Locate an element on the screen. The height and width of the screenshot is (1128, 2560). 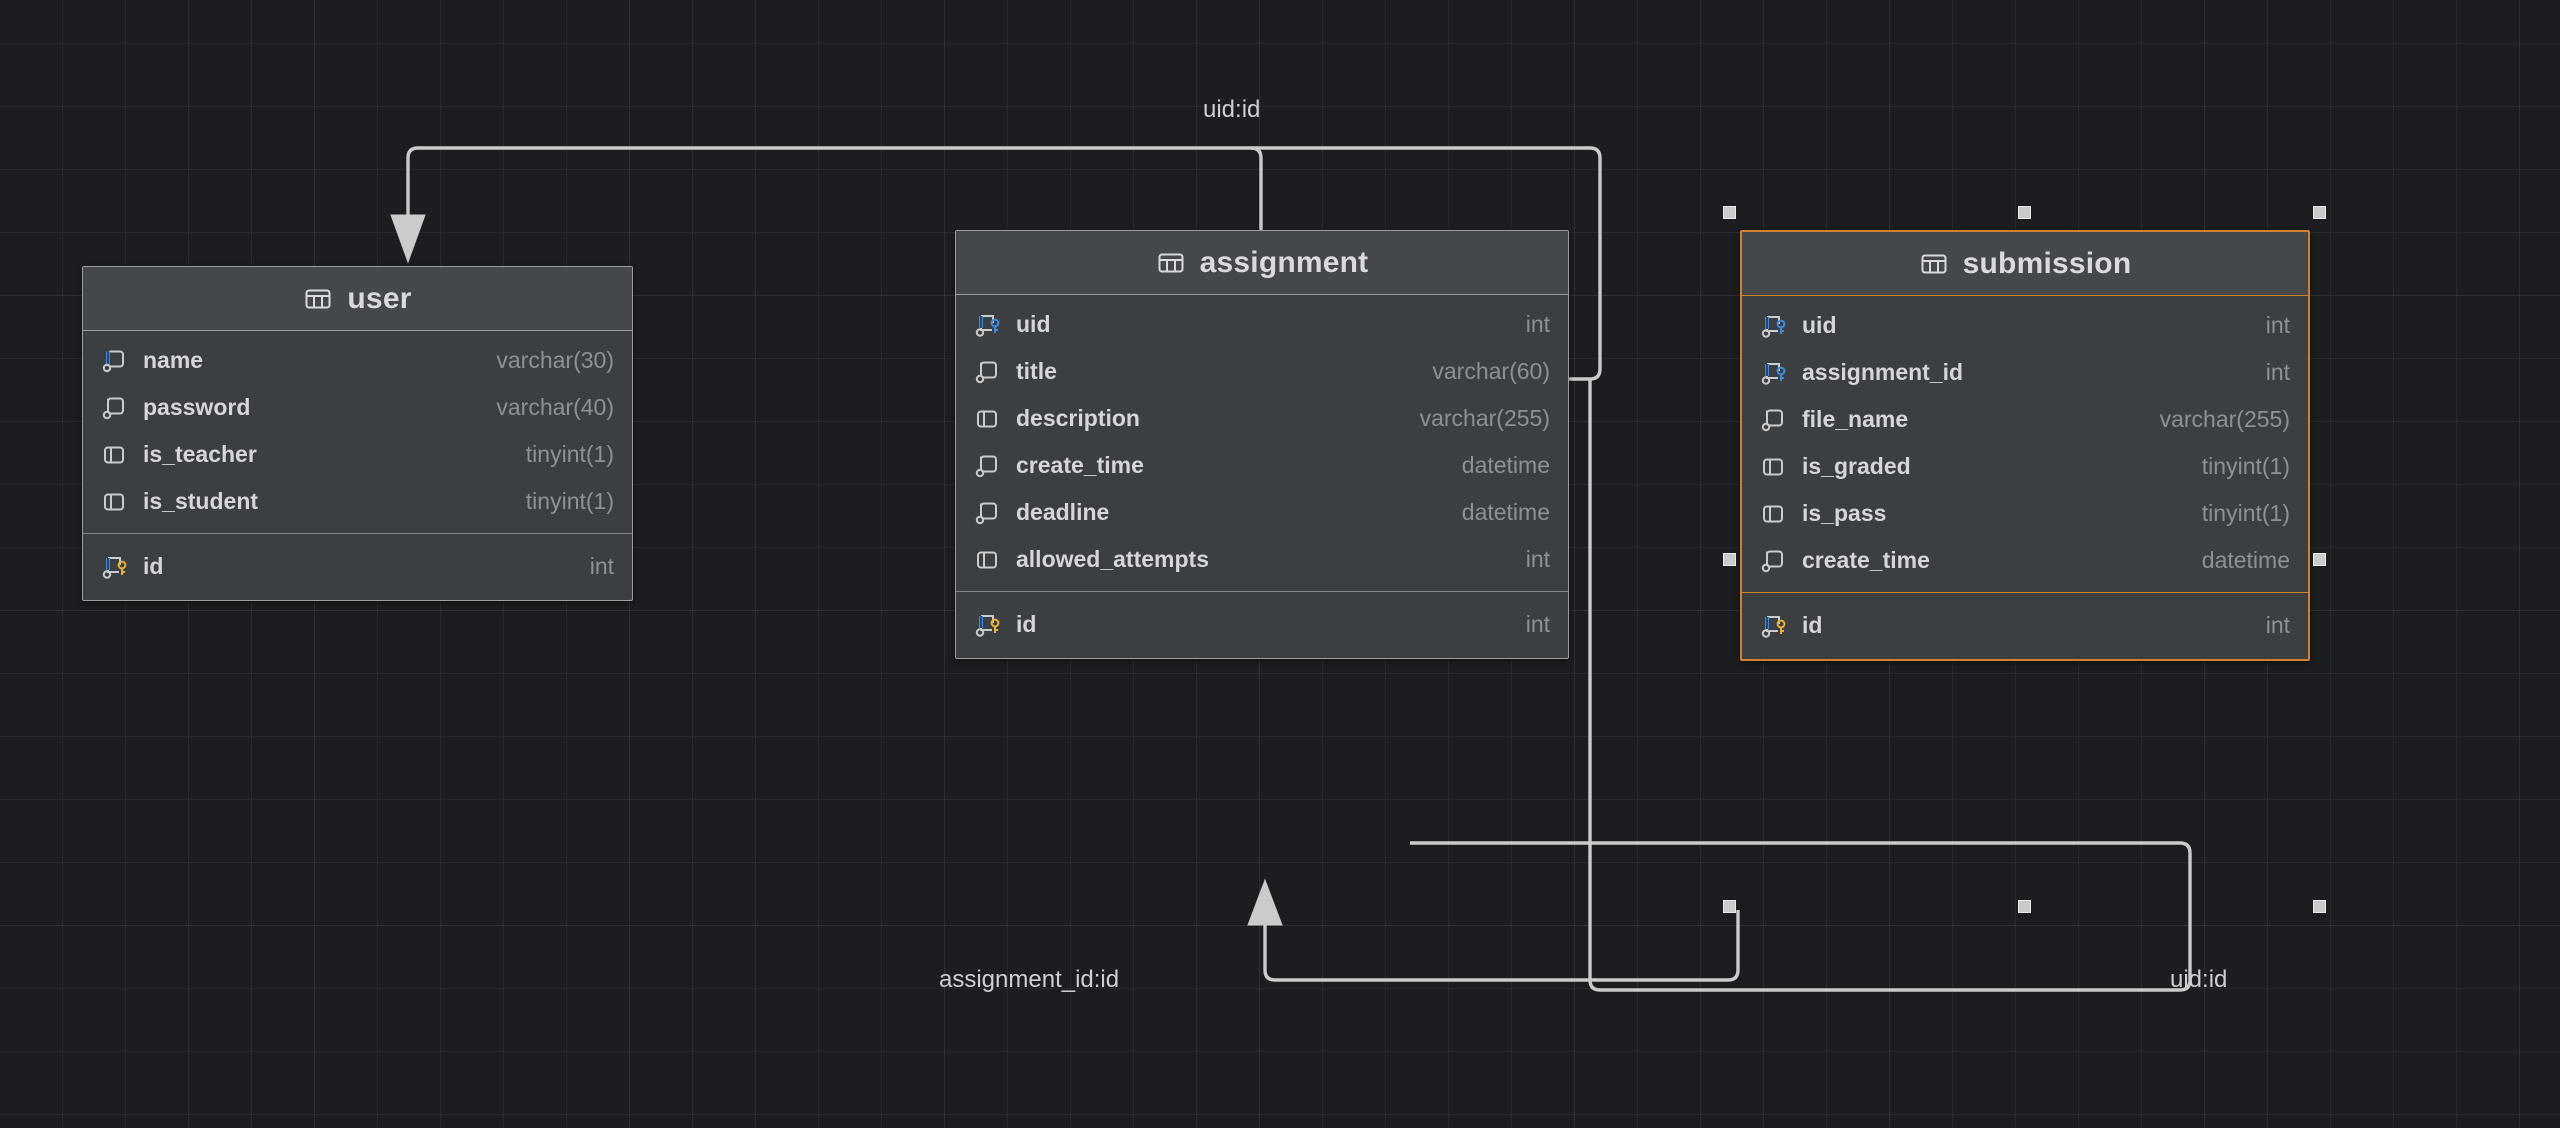
edge-label-submission-uid: uid:id is located at coordinates (2199, 979).